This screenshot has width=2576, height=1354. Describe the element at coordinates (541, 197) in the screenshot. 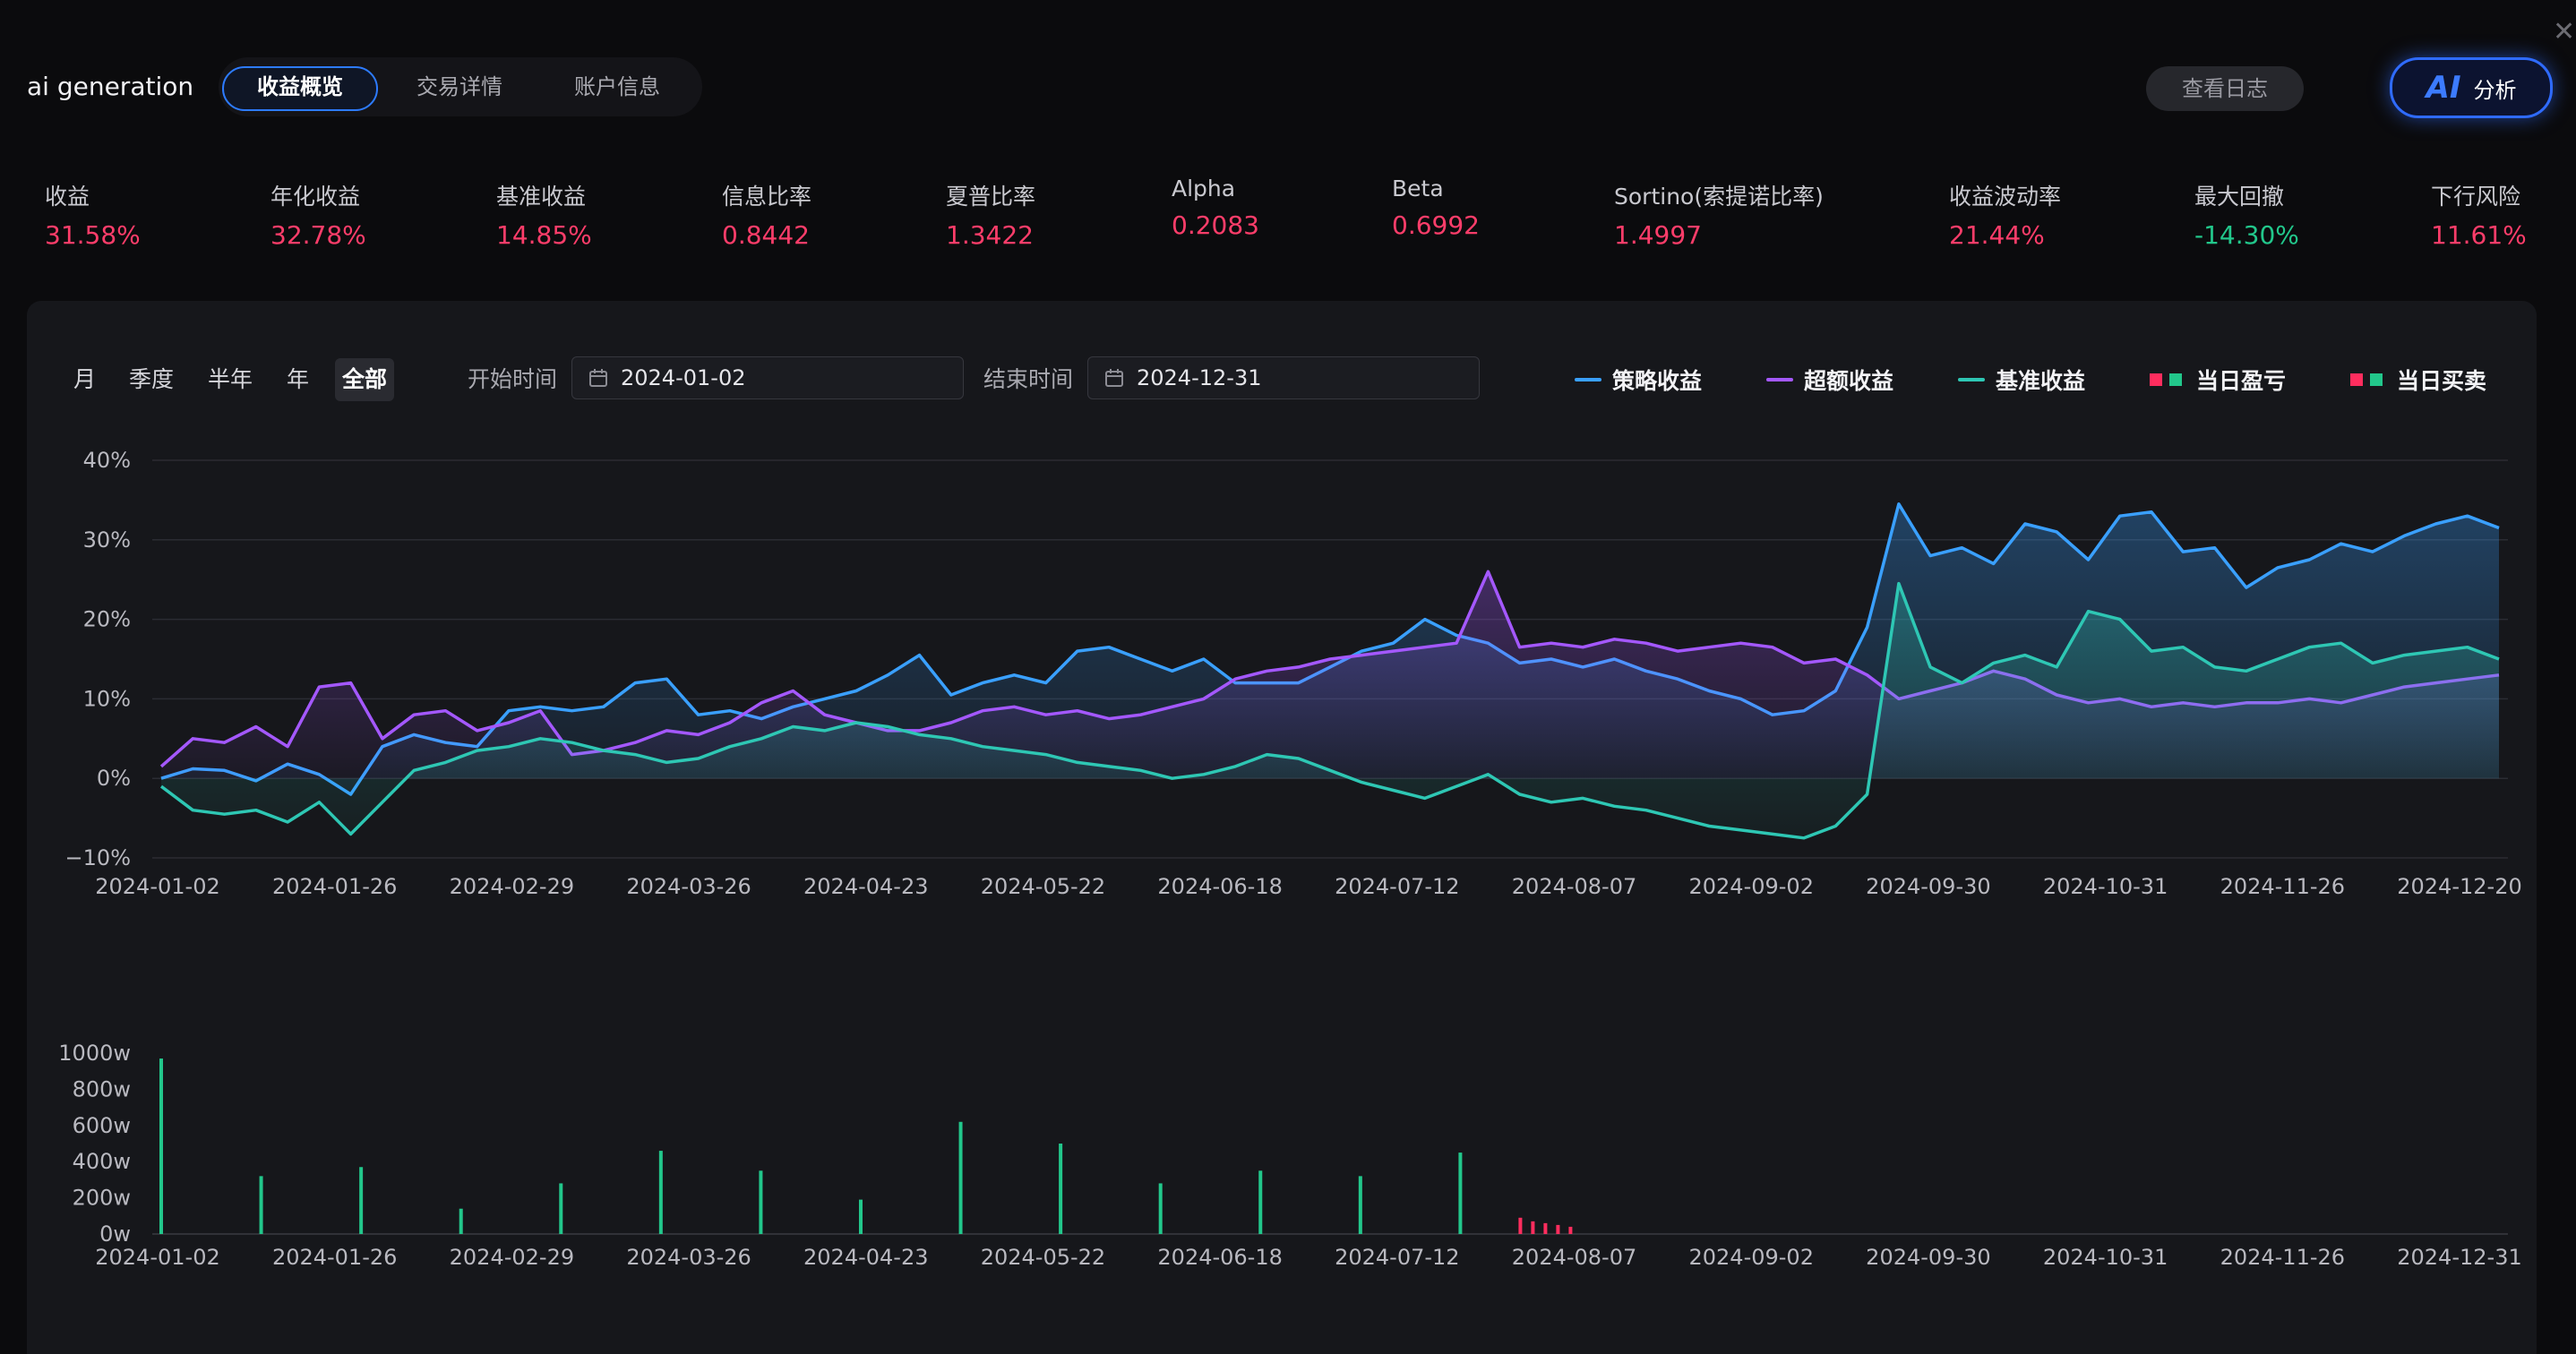

I see `metric-label: 基准收益` at that location.